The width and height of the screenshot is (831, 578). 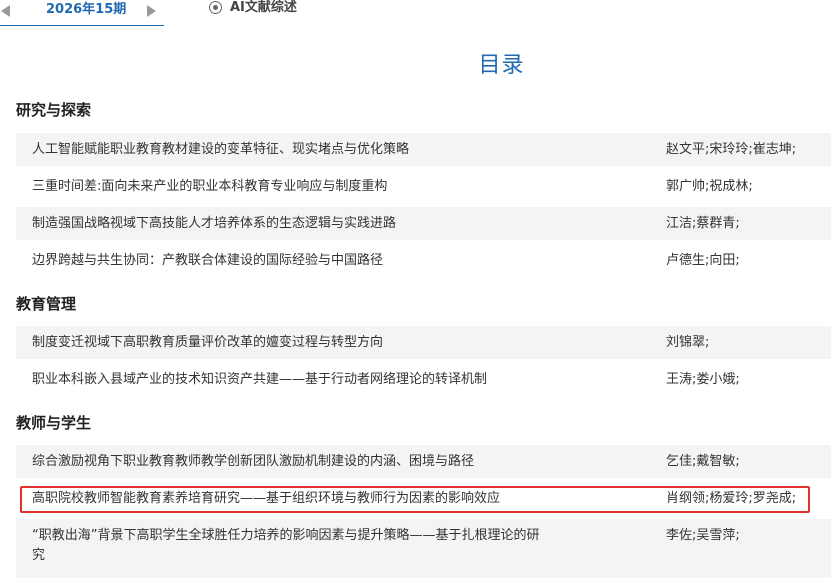 What do you see at coordinates (703, 261) in the screenshot?
I see `article-authors: 卢德生;向田;` at bounding box center [703, 261].